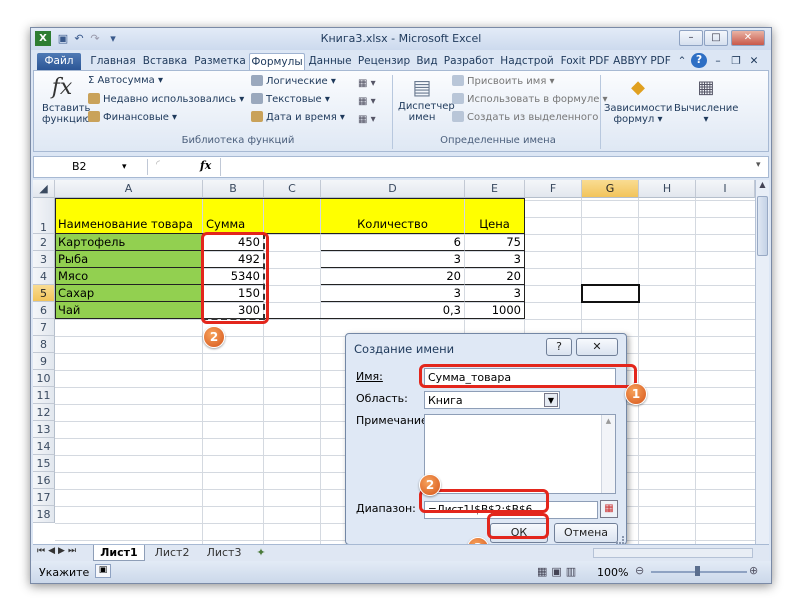 The height and width of the screenshot is (613, 800). What do you see at coordinates (44, 463) in the screenshot?
I see `row-header-15: 15` at bounding box center [44, 463].